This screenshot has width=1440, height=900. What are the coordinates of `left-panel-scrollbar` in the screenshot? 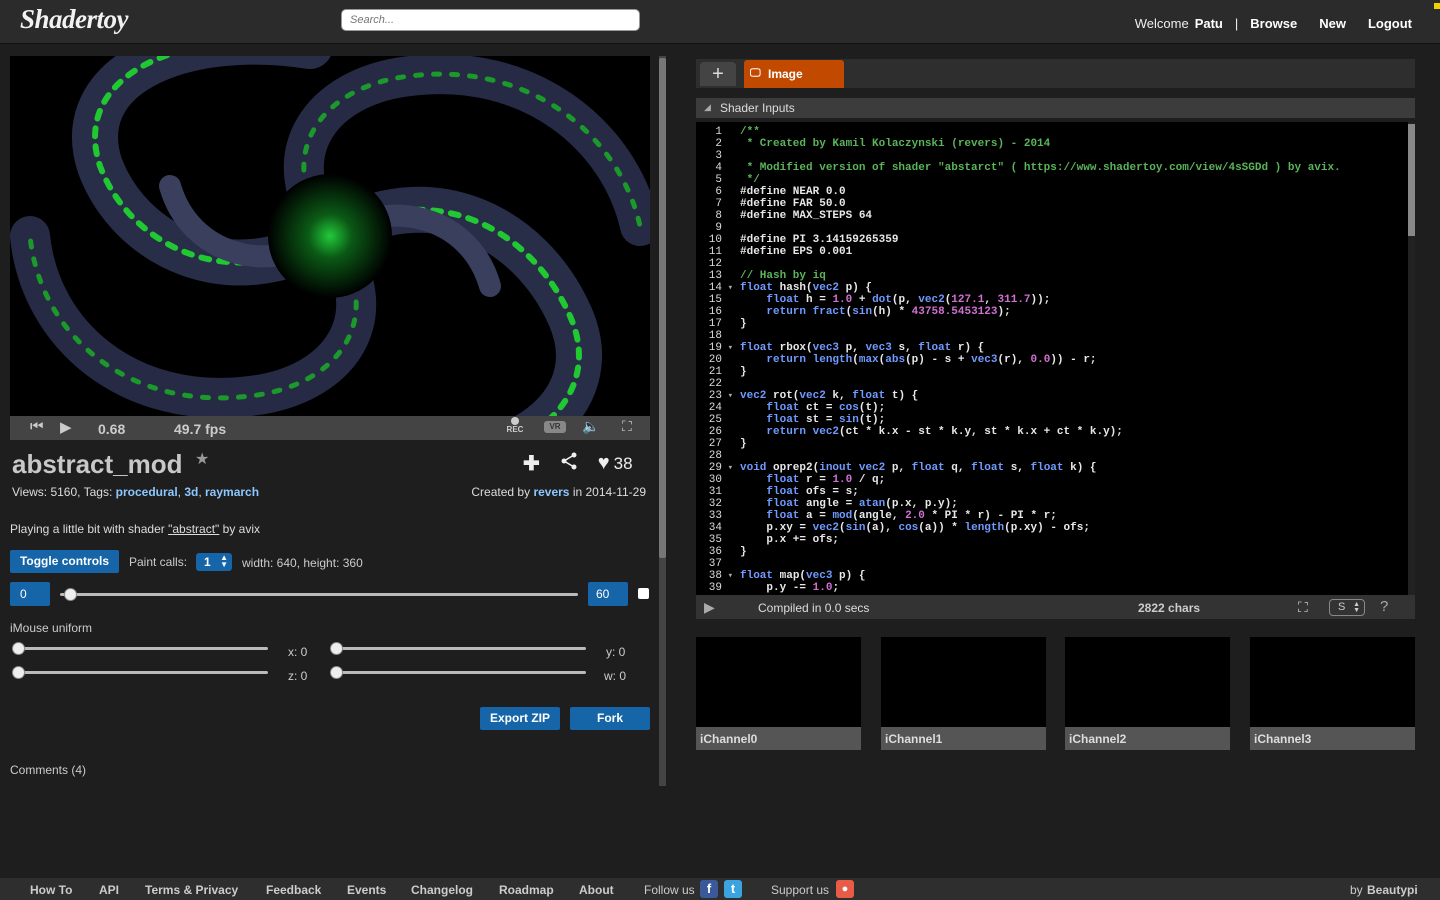 It's located at (662, 421).